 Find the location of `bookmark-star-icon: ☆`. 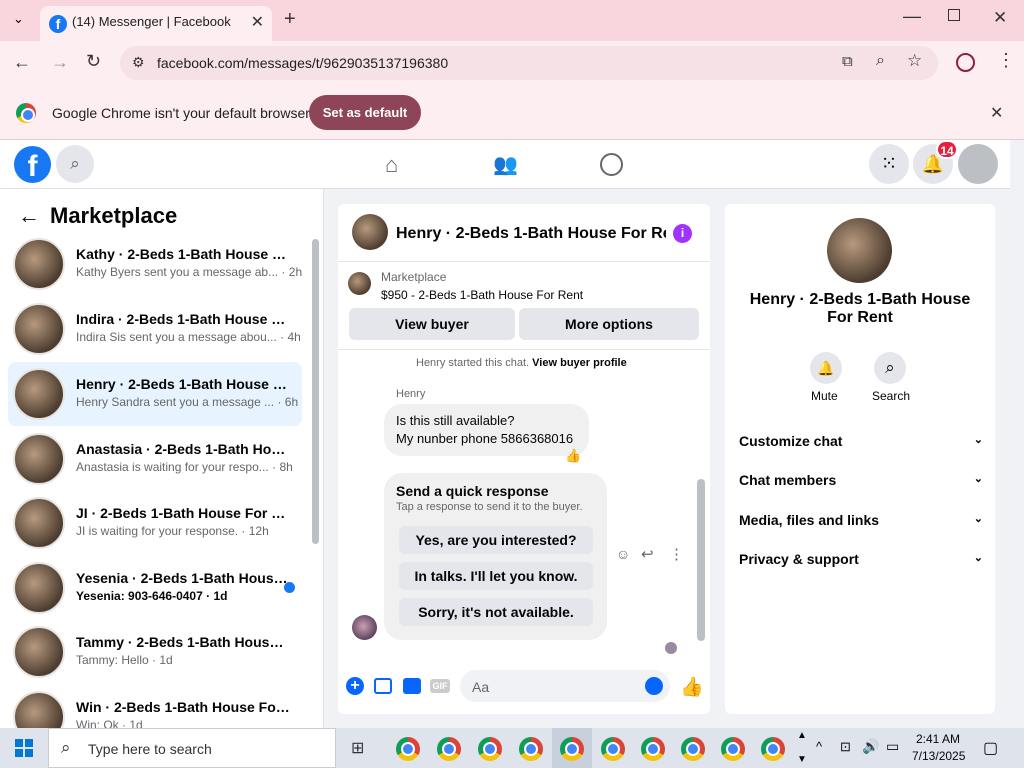

bookmark-star-icon: ☆ is located at coordinates (914, 61).